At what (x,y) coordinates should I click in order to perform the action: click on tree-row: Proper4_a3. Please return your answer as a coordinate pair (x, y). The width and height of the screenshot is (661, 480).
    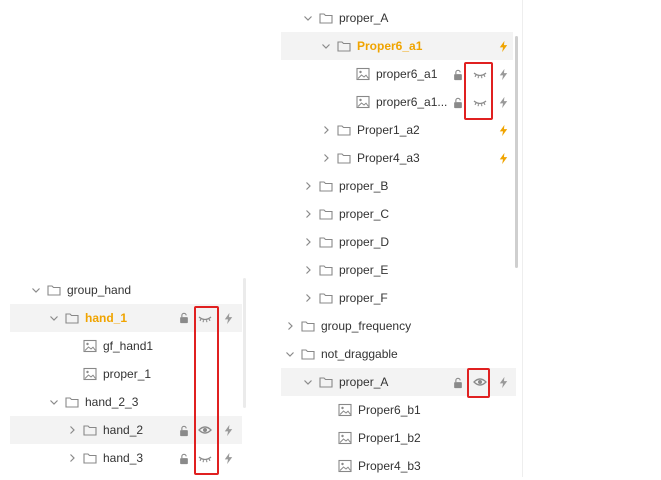
    Looking at the image, I should click on (398, 158).